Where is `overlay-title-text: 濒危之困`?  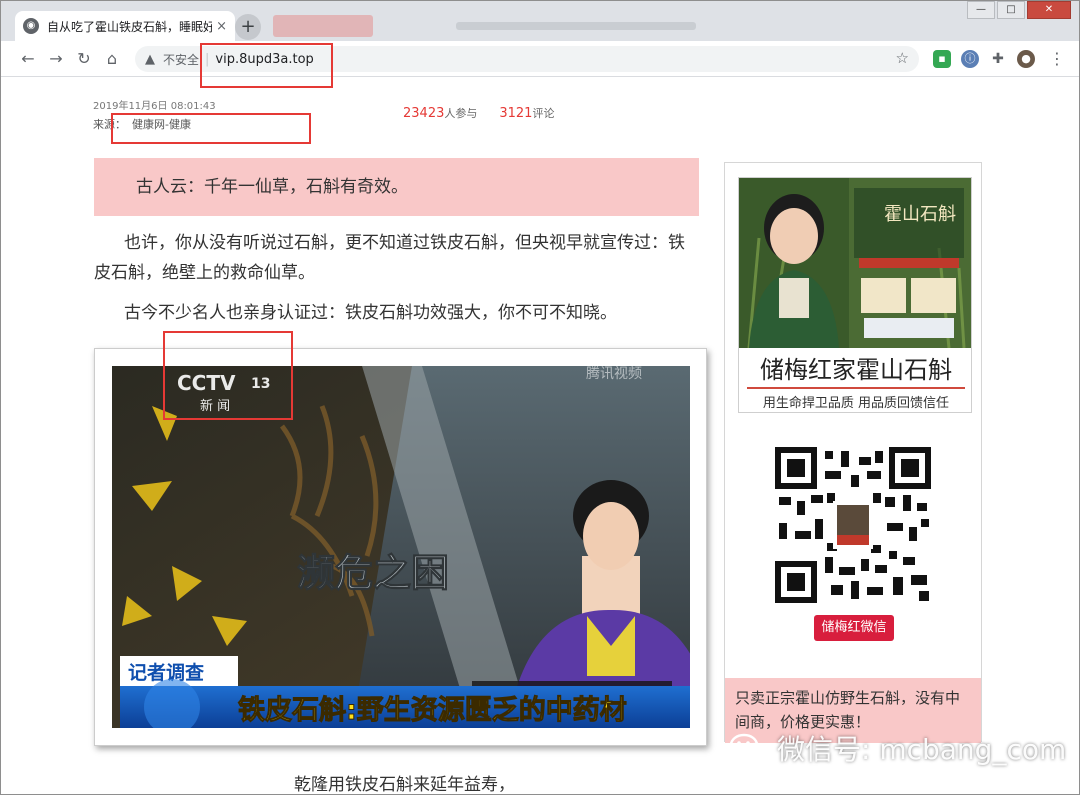
overlay-title-text: 濒危之困 is located at coordinates (373, 573).